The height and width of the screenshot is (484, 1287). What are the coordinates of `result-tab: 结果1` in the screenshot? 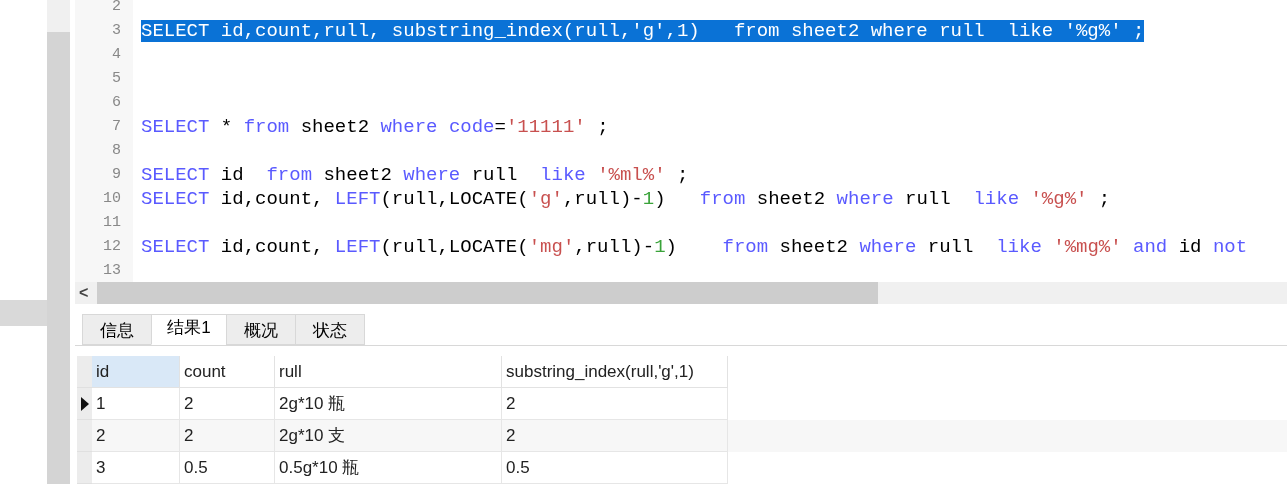 It's located at (189, 329).